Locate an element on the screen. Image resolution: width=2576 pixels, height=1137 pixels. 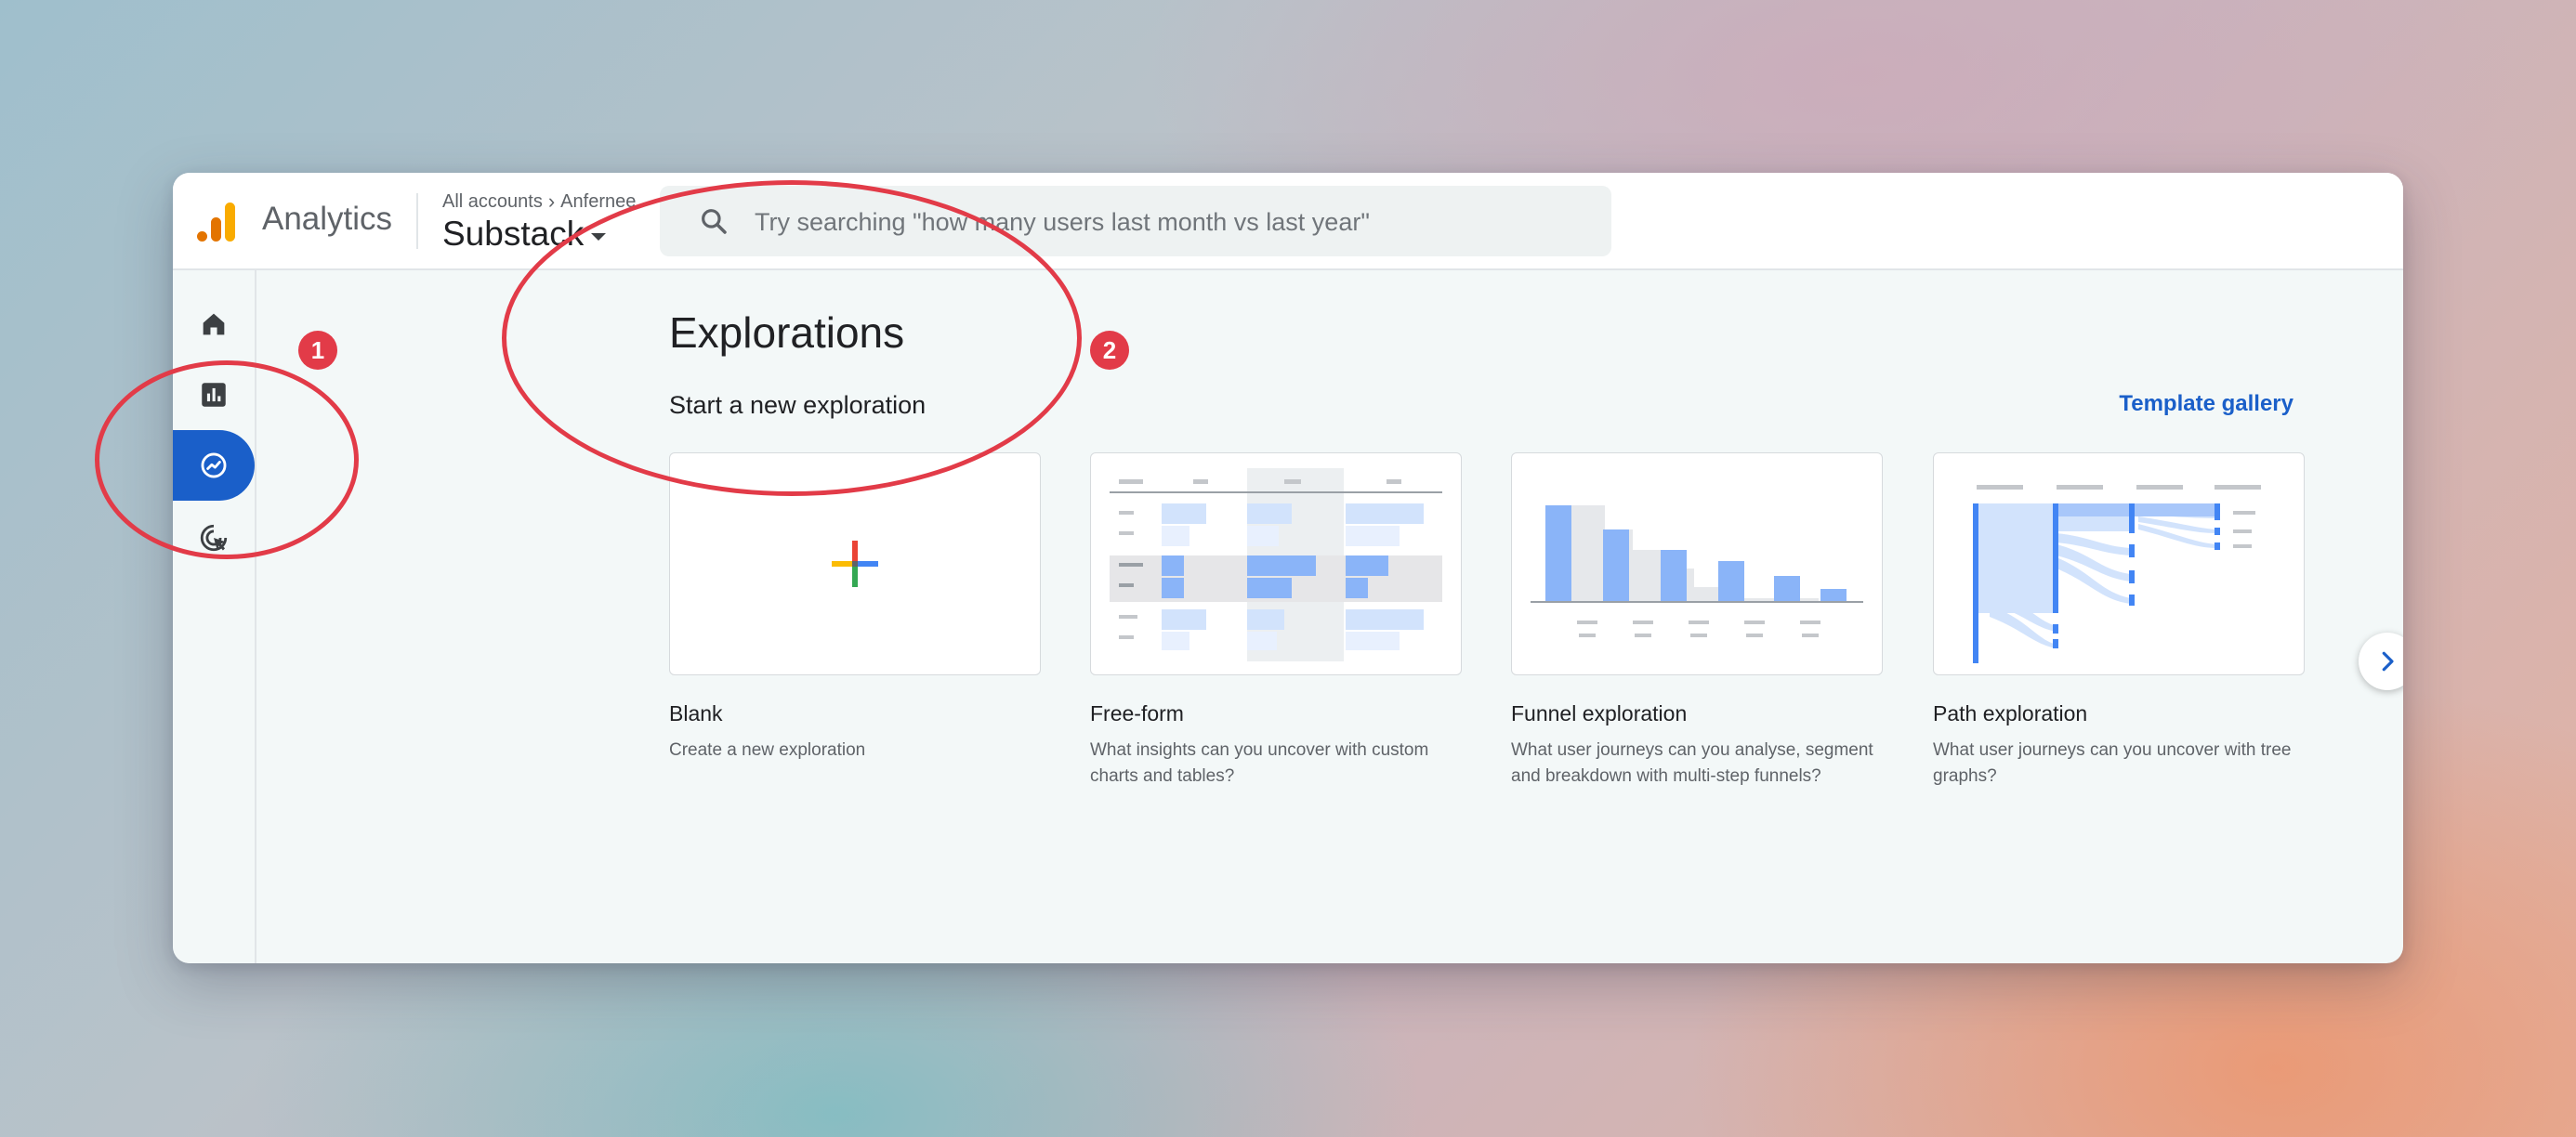
divider is located at coordinates (417, 221).